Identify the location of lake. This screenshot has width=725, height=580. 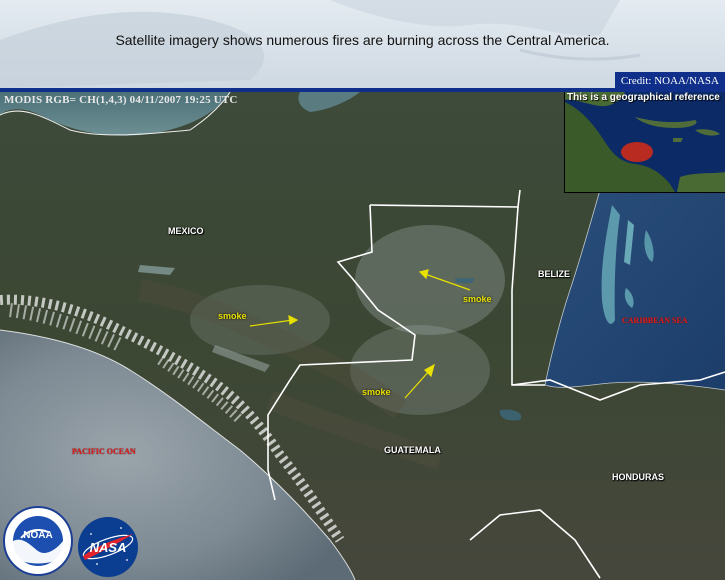
(465, 280).